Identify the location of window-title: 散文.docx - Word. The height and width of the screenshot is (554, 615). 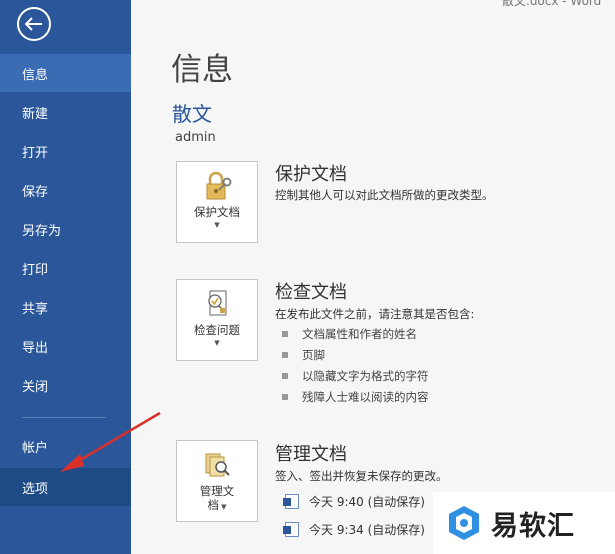
(552, 4).